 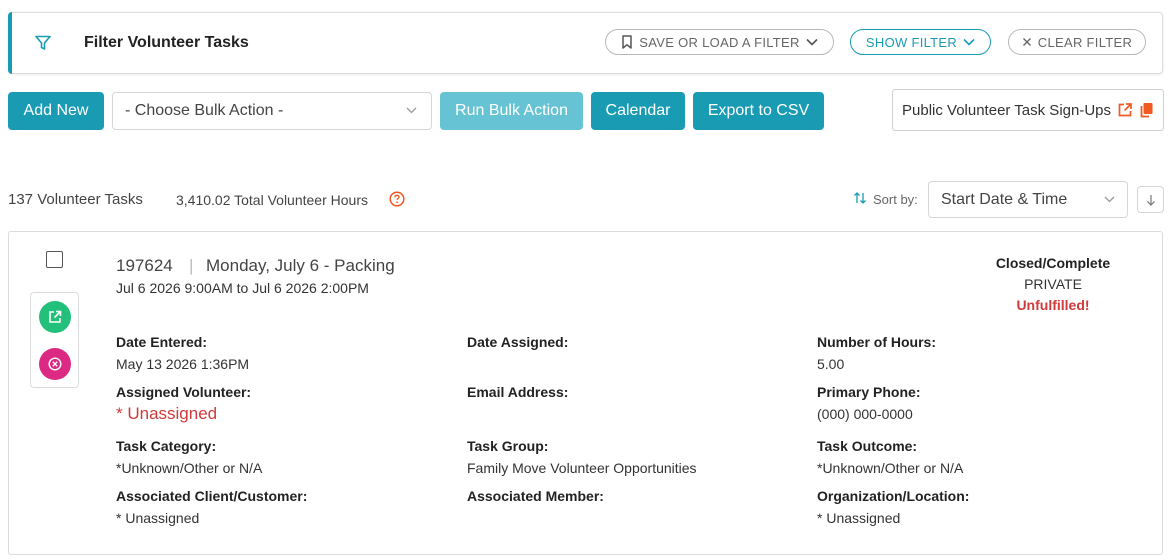 What do you see at coordinates (876, 342) in the screenshot?
I see `field-label: Number of Hours:` at bounding box center [876, 342].